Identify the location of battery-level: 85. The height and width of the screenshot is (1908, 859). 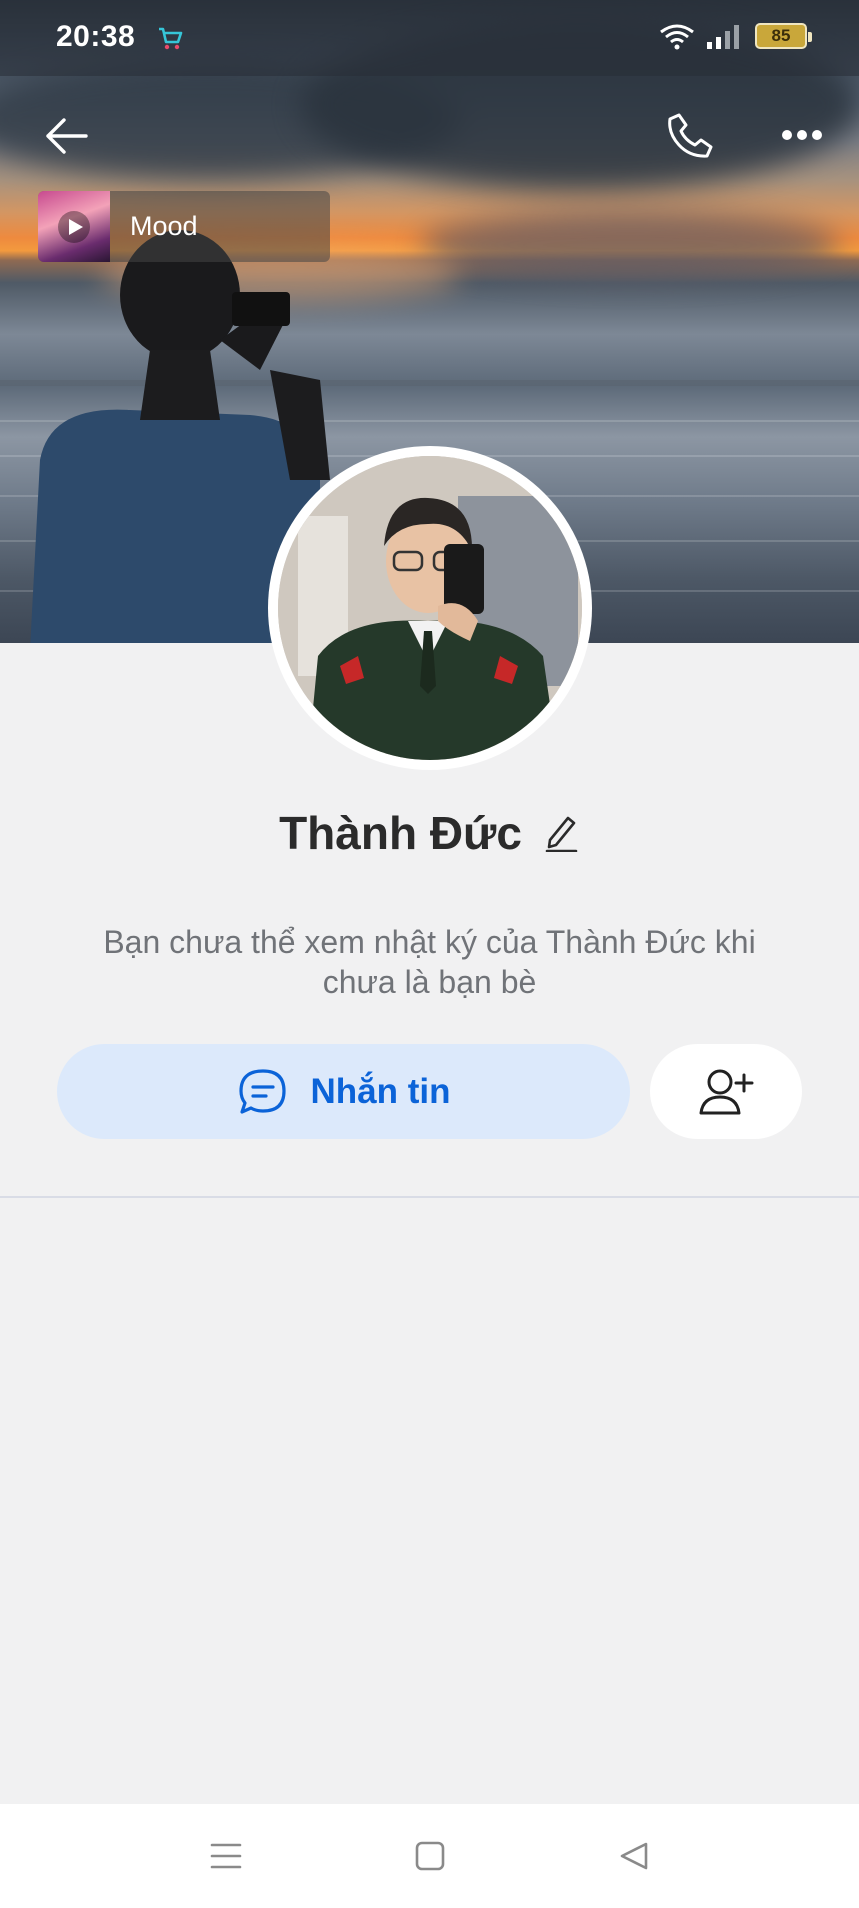
(781, 35).